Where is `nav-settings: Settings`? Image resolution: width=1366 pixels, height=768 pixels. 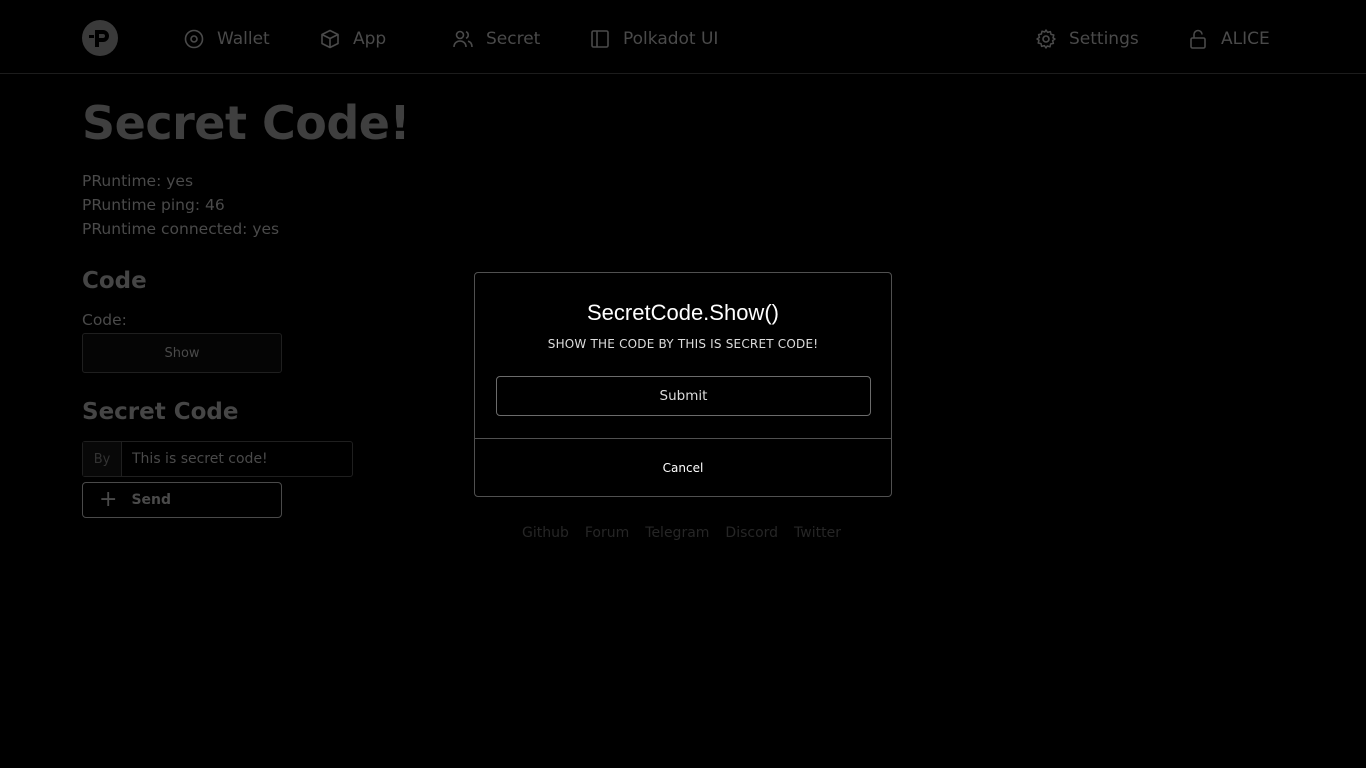
nav-settings: Settings is located at coordinates (1087, 39).